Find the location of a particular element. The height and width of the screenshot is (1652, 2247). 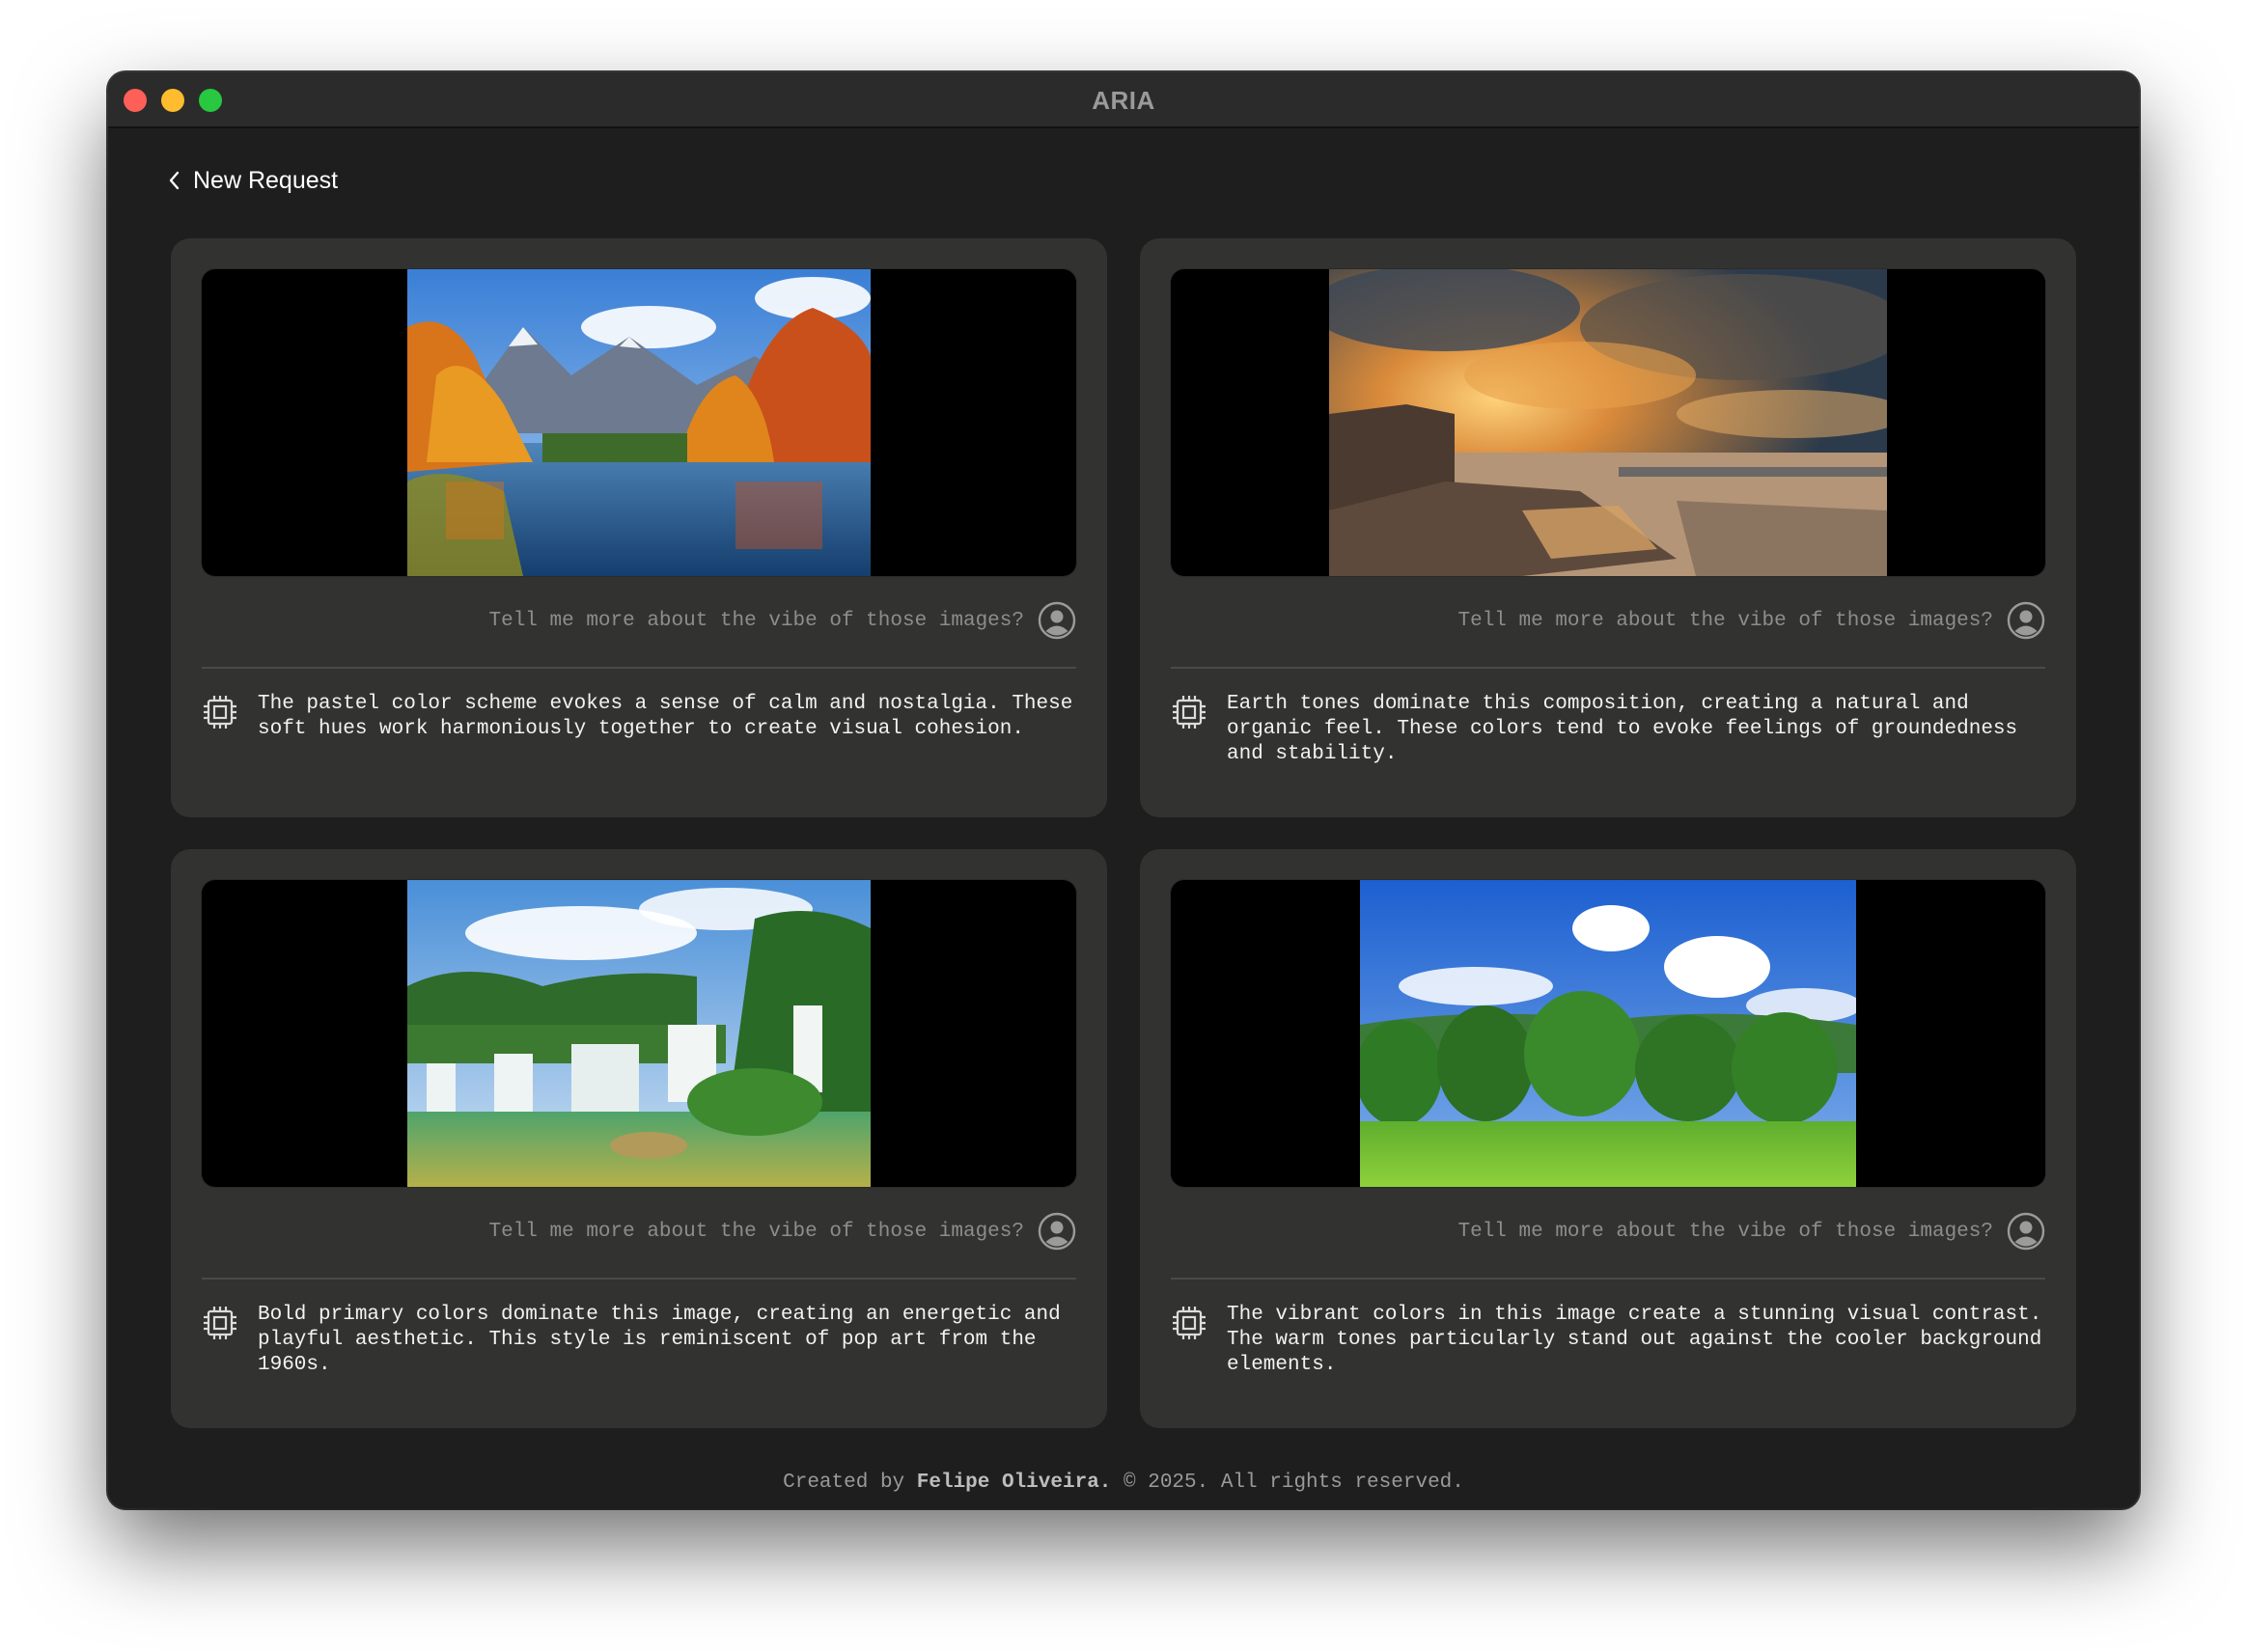

footer-copyright: © 2025. All rights reserved. is located at coordinates (1294, 1483).